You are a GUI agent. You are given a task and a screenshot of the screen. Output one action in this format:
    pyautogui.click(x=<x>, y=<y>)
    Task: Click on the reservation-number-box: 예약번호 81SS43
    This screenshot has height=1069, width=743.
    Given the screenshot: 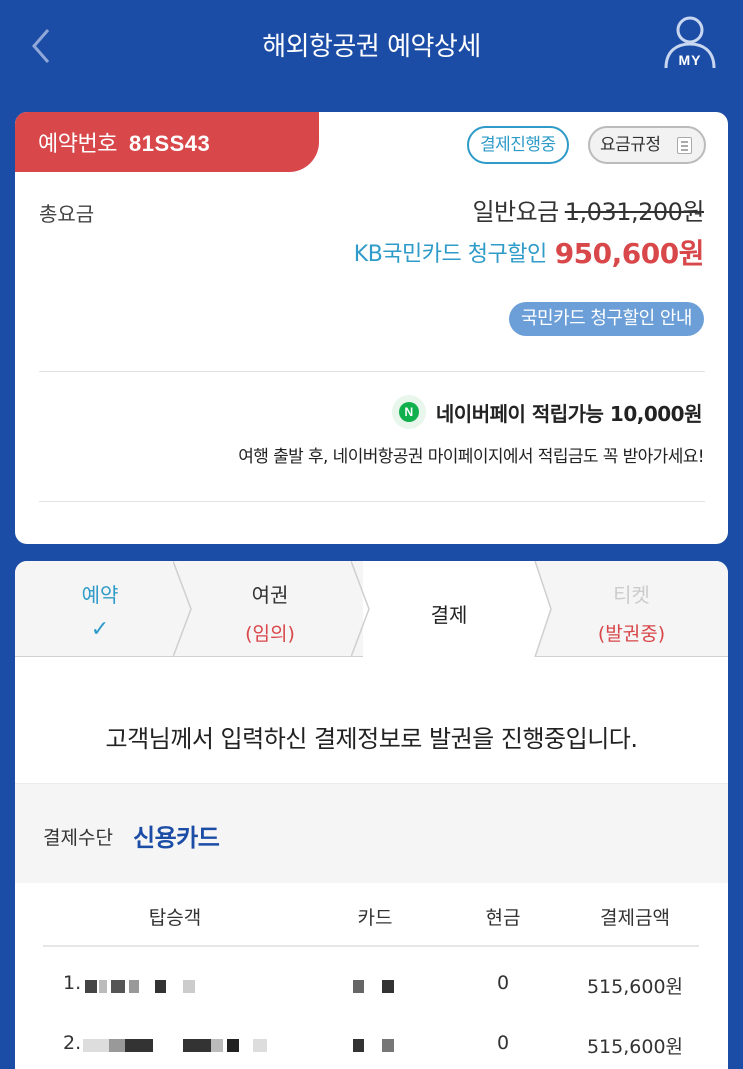 What is the action you would take?
    pyautogui.click(x=167, y=142)
    